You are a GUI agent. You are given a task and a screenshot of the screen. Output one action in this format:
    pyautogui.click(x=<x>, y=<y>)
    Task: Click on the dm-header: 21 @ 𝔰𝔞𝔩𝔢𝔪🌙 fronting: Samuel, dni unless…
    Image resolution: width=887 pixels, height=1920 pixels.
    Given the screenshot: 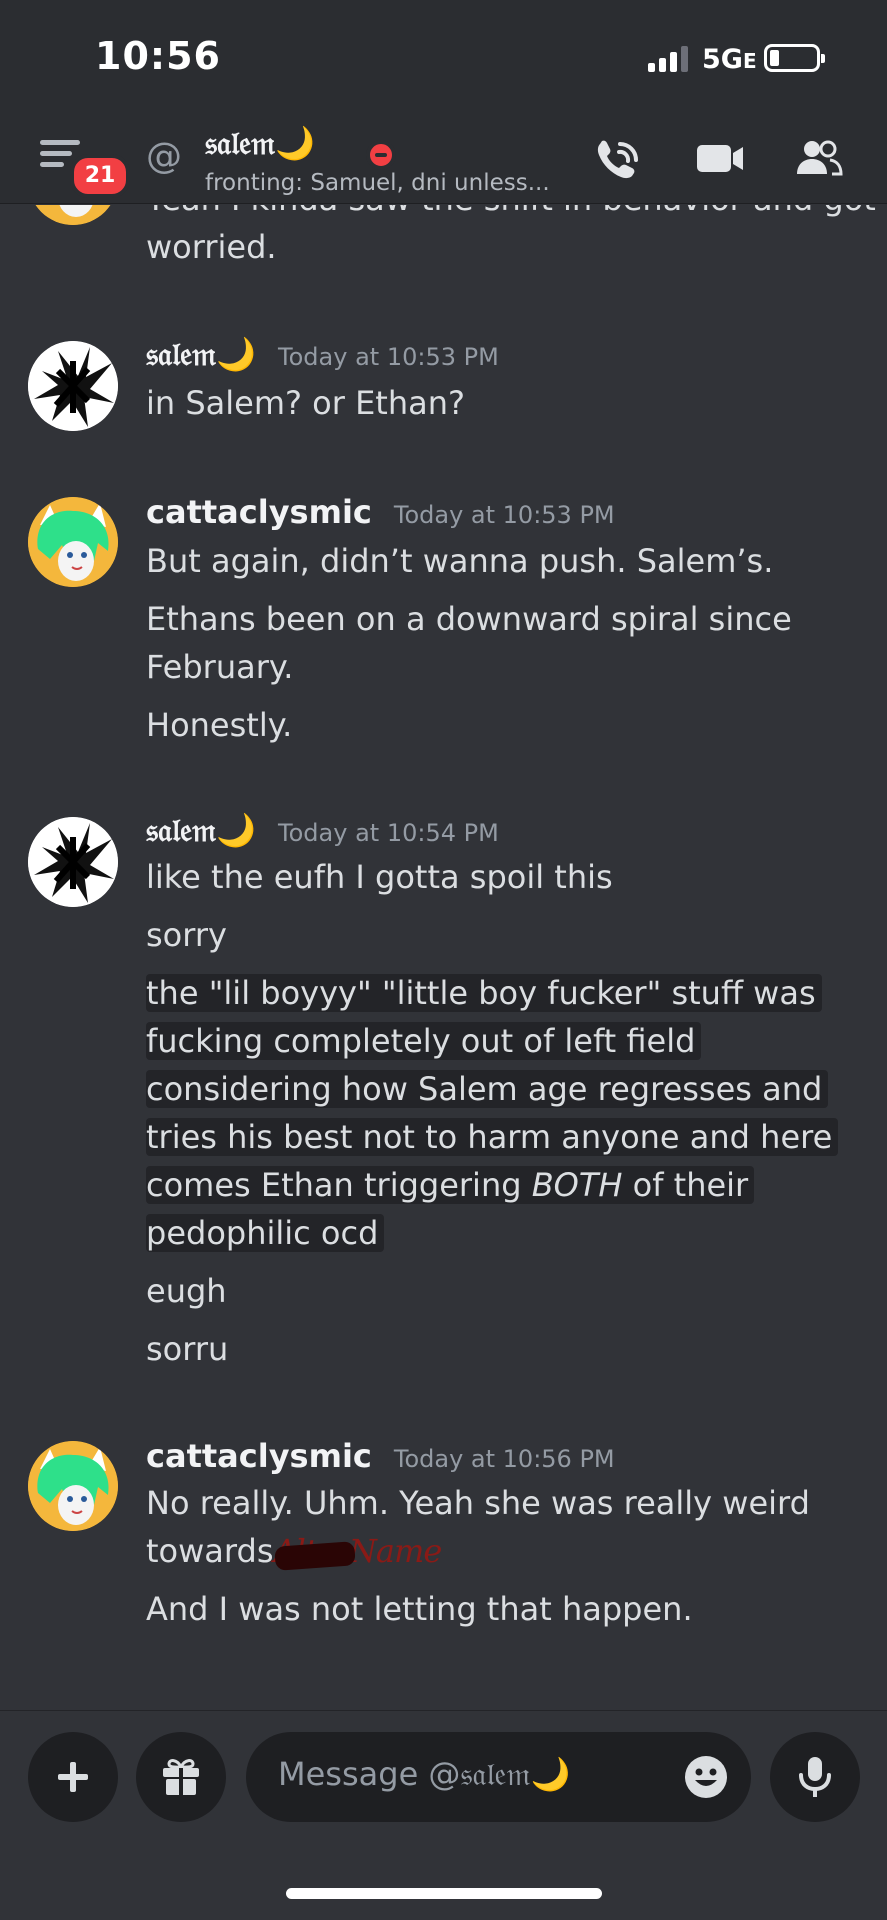 What is the action you would take?
    pyautogui.click(x=443, y=157)
    